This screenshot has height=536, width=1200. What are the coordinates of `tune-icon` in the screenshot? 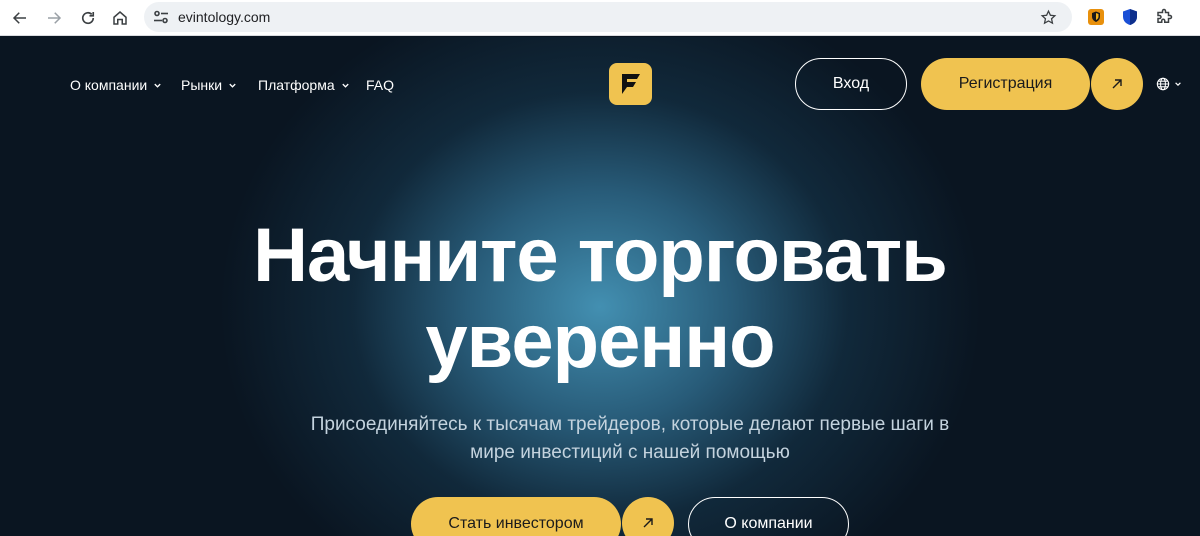 It's located at (161, 17).